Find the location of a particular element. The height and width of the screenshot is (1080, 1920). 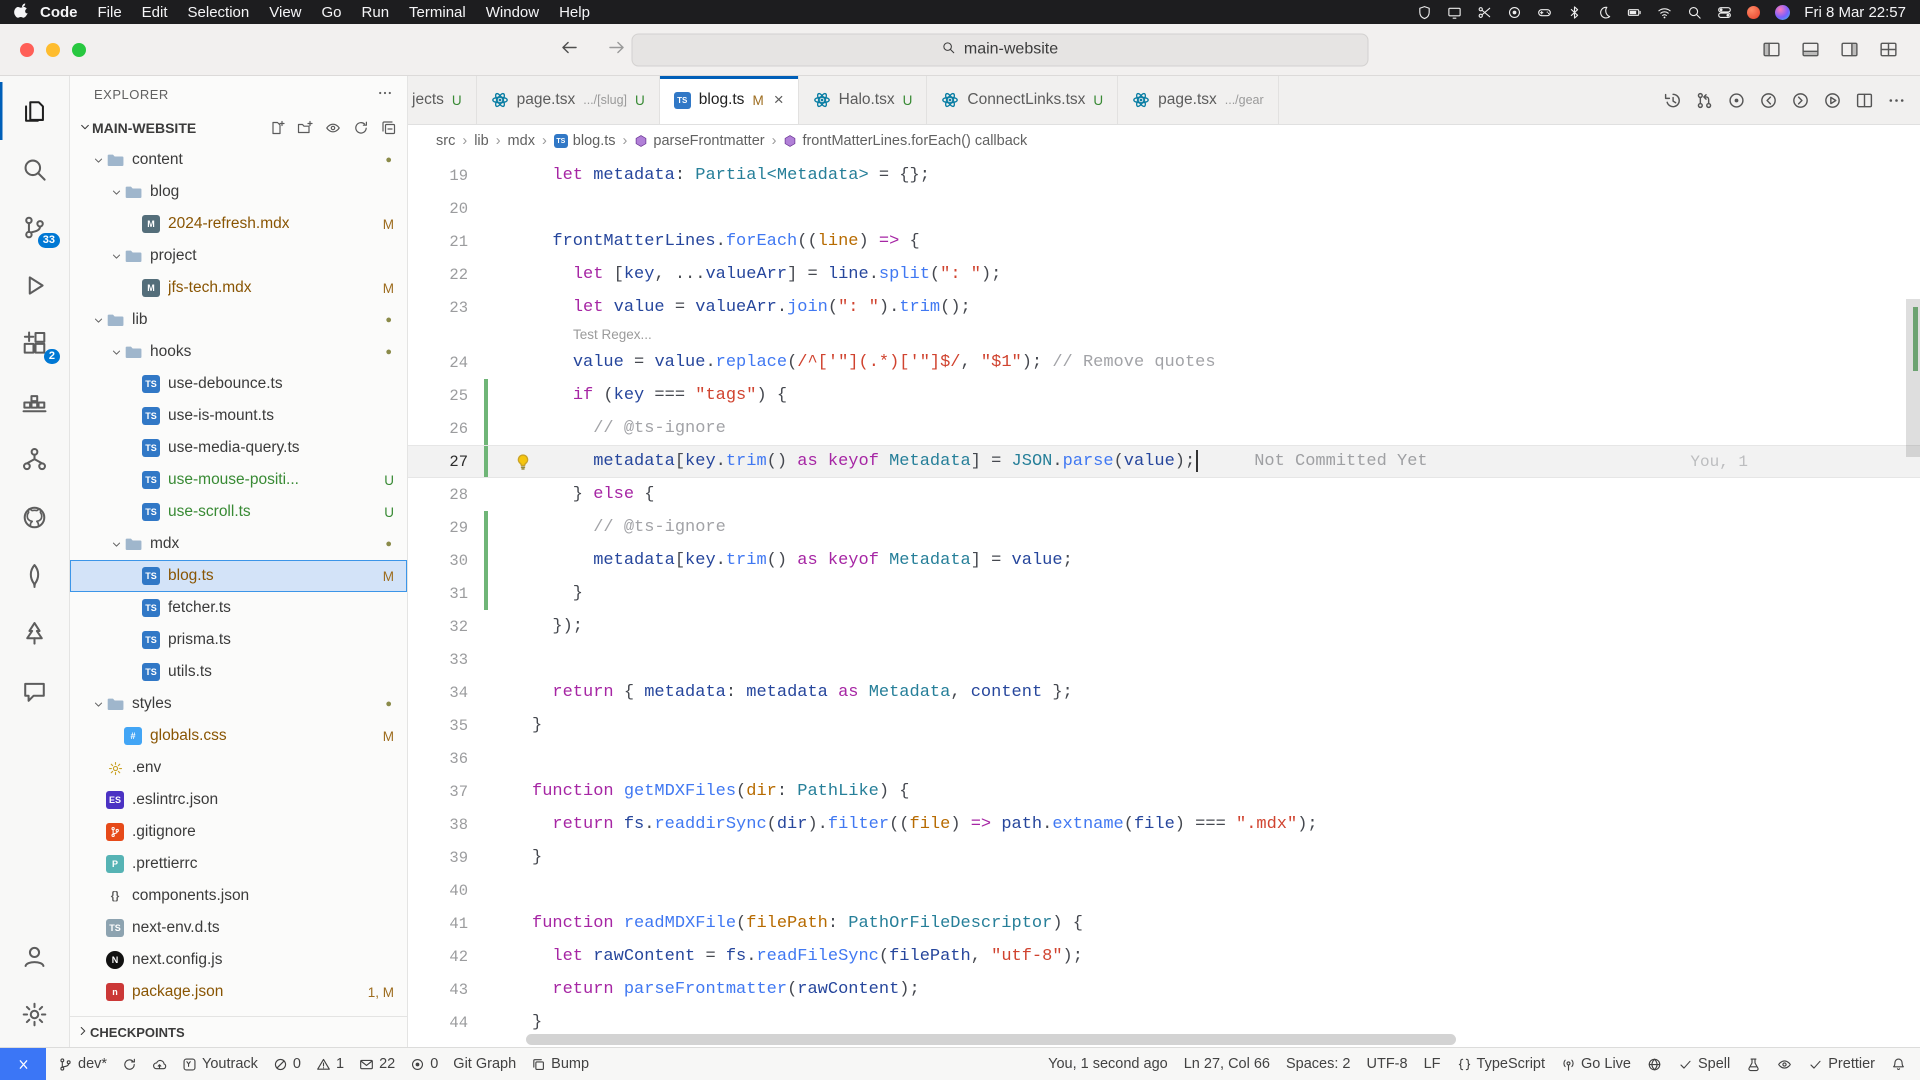

remote-indicator is located at coordinates (23, 1064).